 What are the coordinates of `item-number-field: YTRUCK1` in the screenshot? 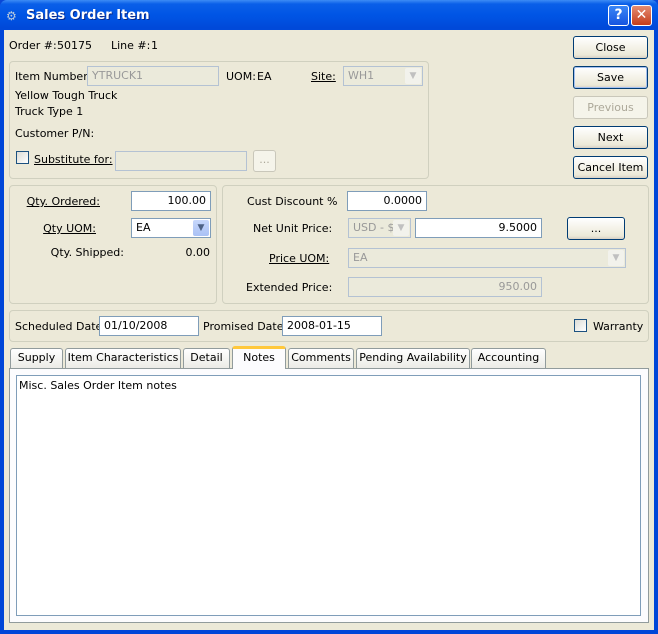 It's located at (153, 76).